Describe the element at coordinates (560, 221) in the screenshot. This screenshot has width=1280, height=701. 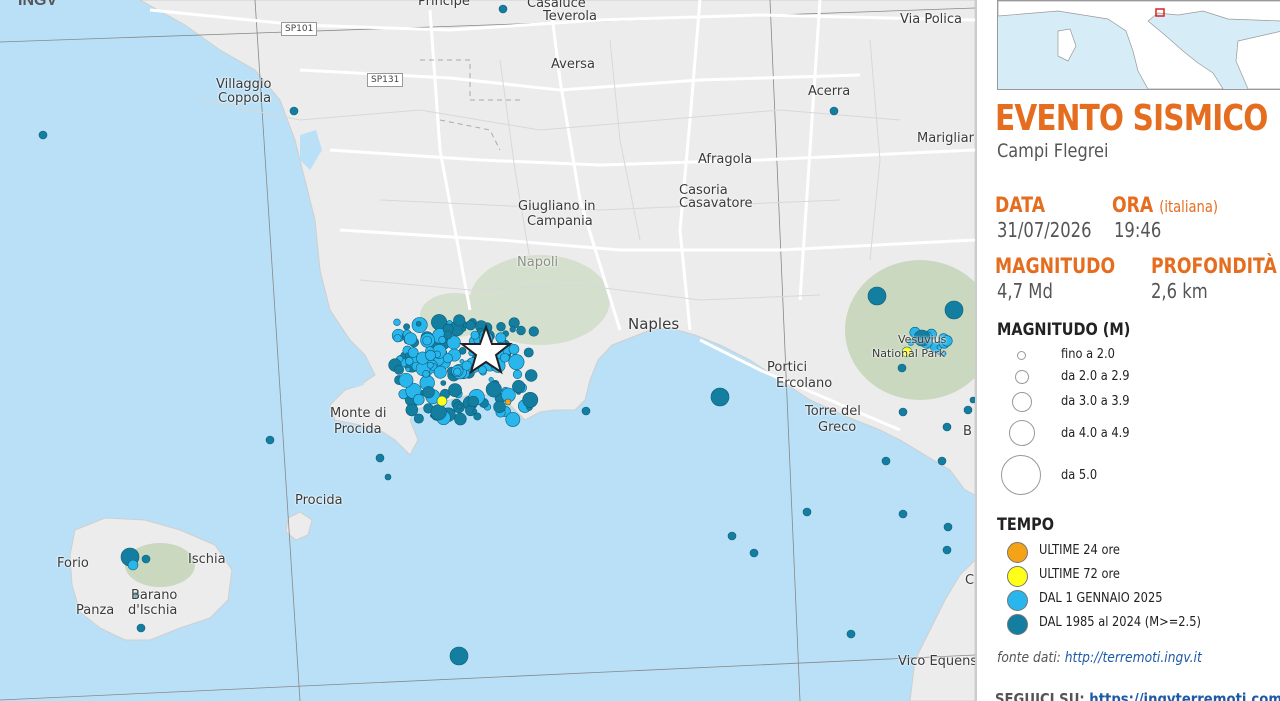
I see `place-campania: Campania` at that location.